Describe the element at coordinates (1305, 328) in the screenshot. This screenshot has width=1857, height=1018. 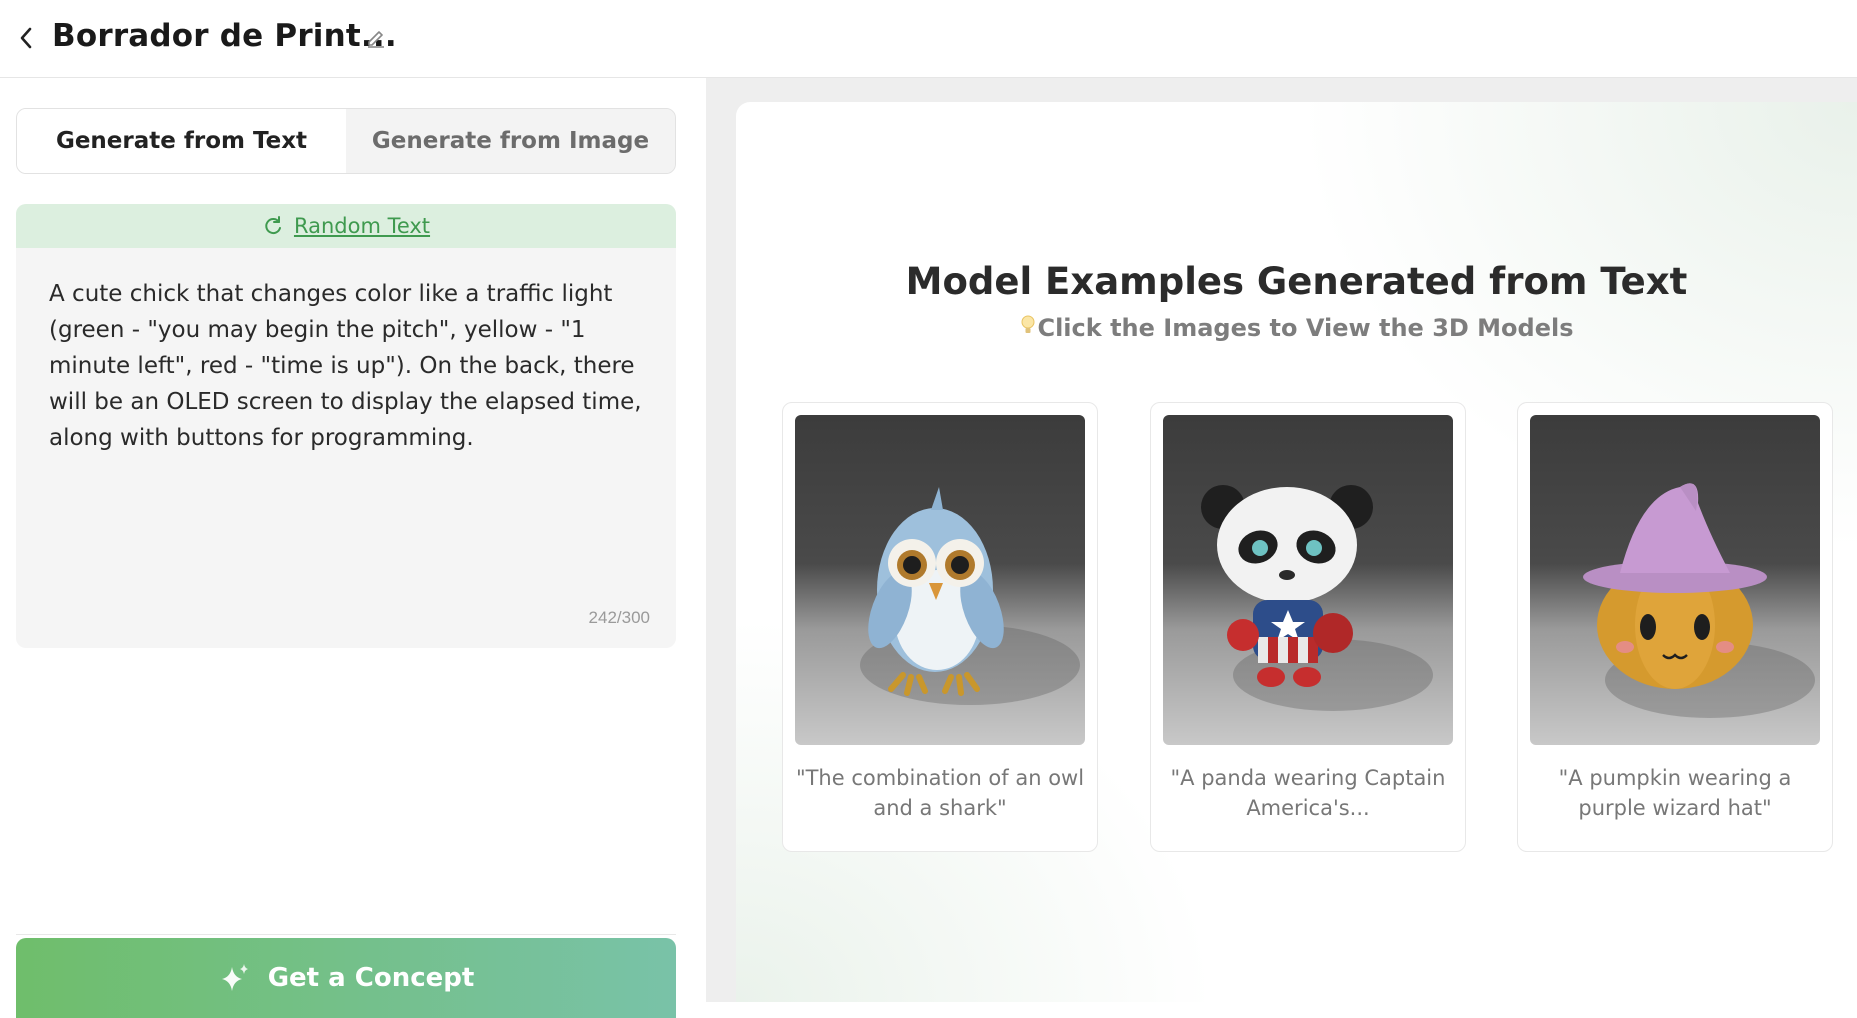
I see `subheading-text: Click the Images to View the 3D Models` at that location.